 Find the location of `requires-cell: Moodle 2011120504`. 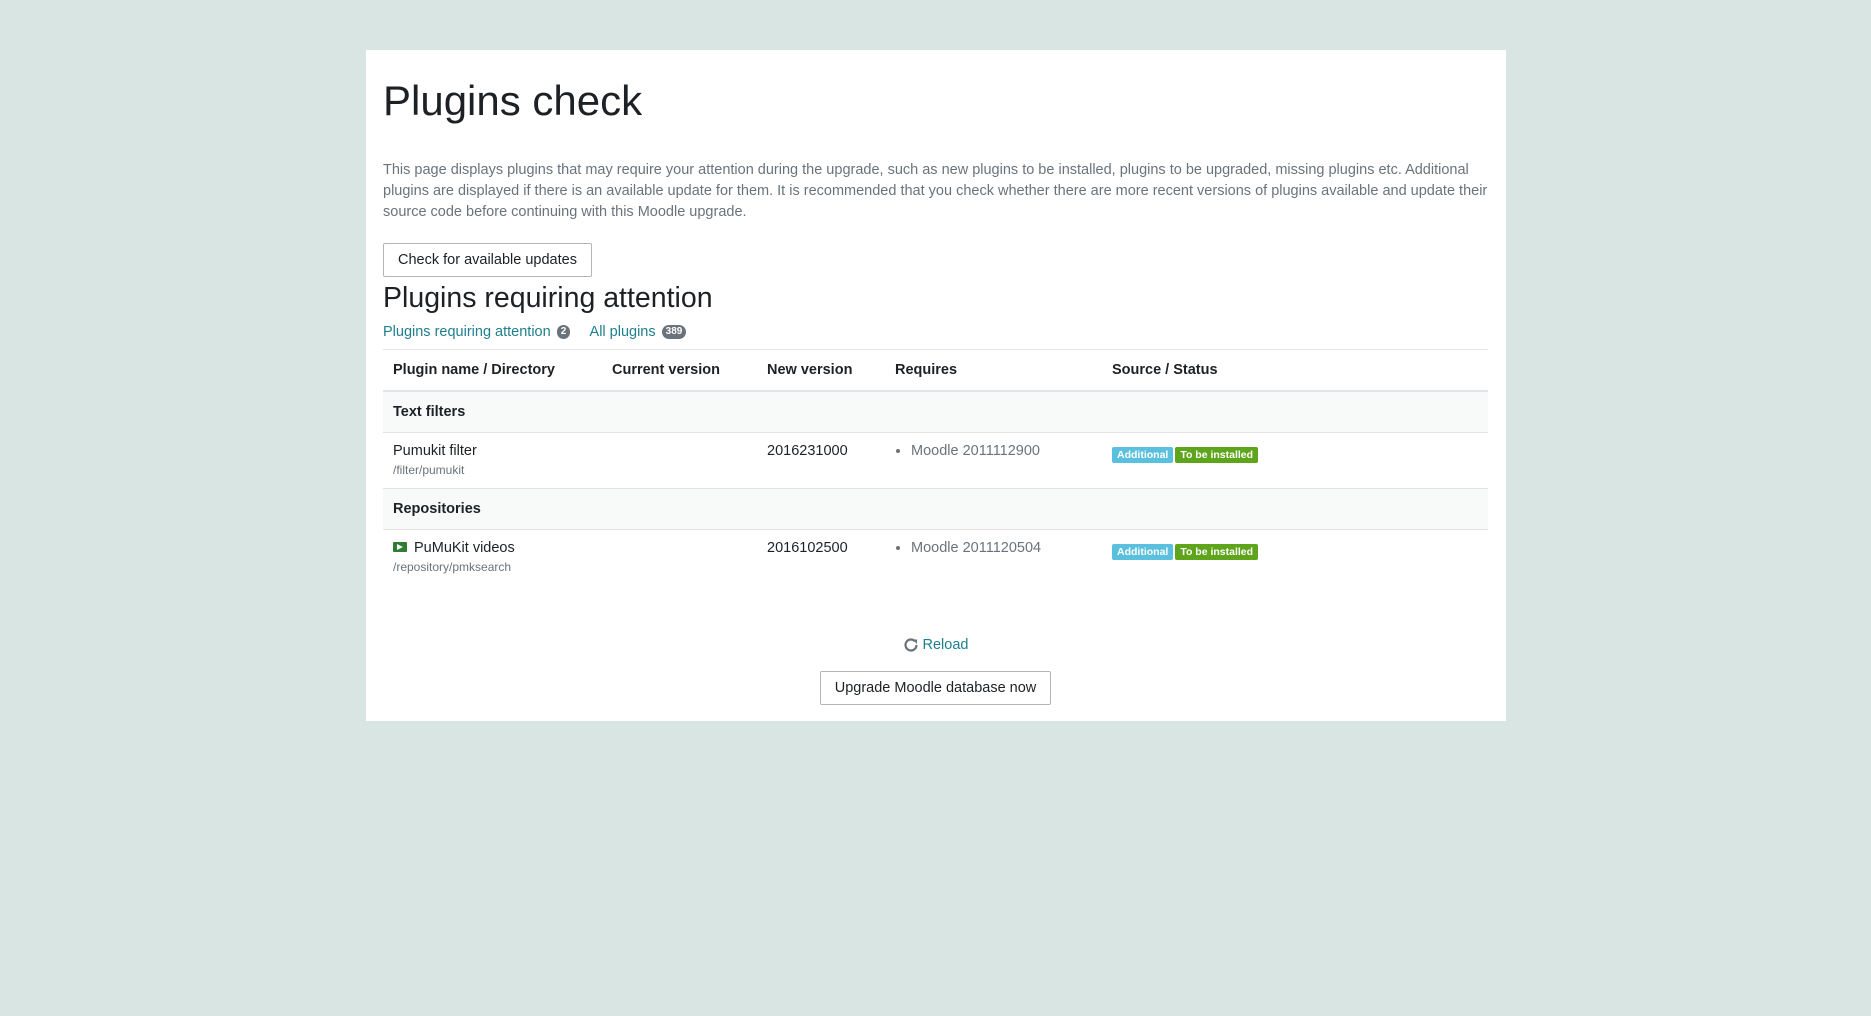

requires-cell: Moodle 2011120504 is located at coordinates (993, 557).